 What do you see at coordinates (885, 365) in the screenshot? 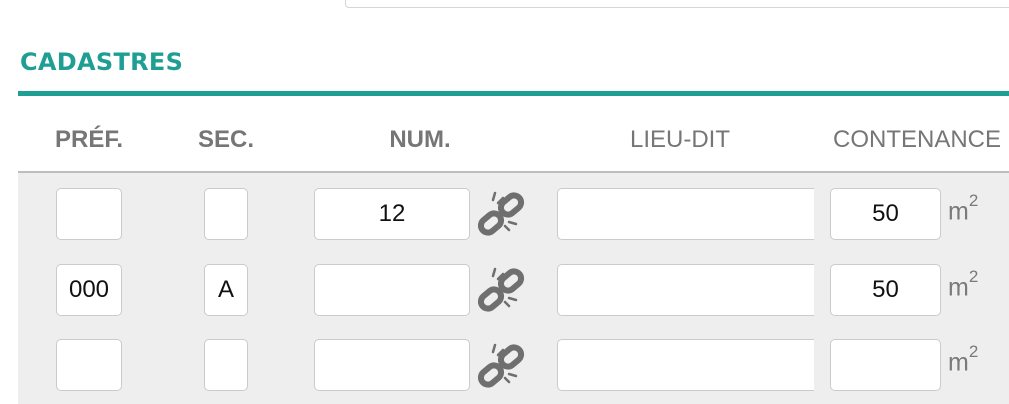
I see `contenance-input` at bounding box center [885, 365].